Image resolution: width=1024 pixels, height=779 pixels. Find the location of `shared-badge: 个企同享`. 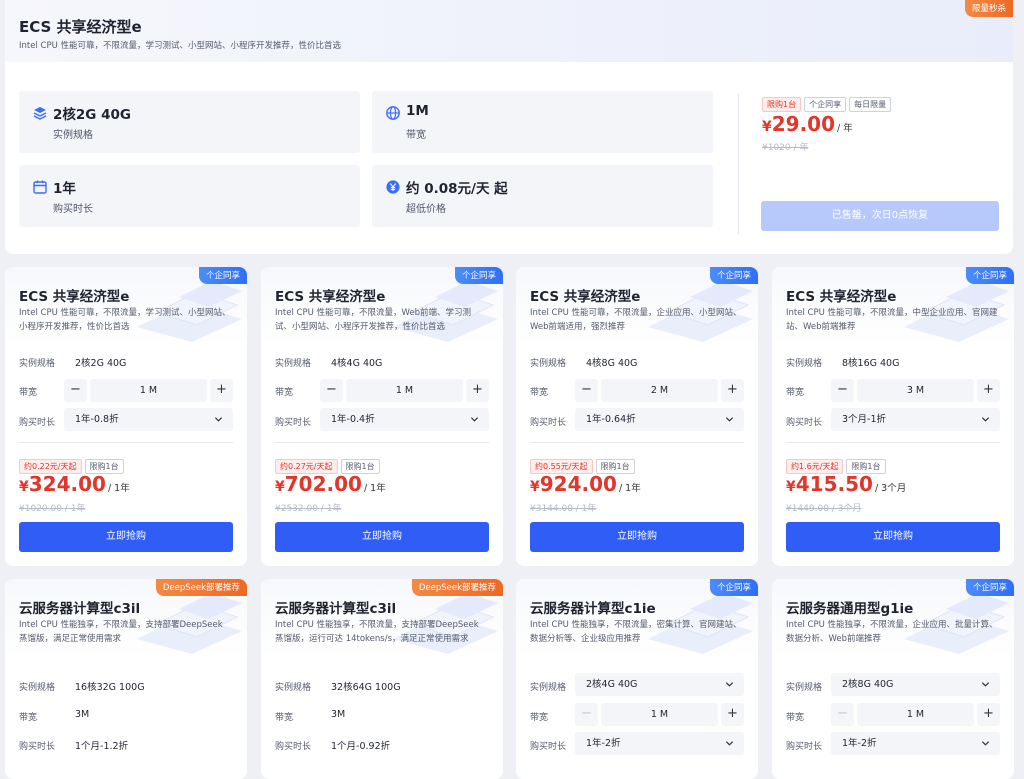

shared-badge: 个企同享 is located at coordinates (825, 104).